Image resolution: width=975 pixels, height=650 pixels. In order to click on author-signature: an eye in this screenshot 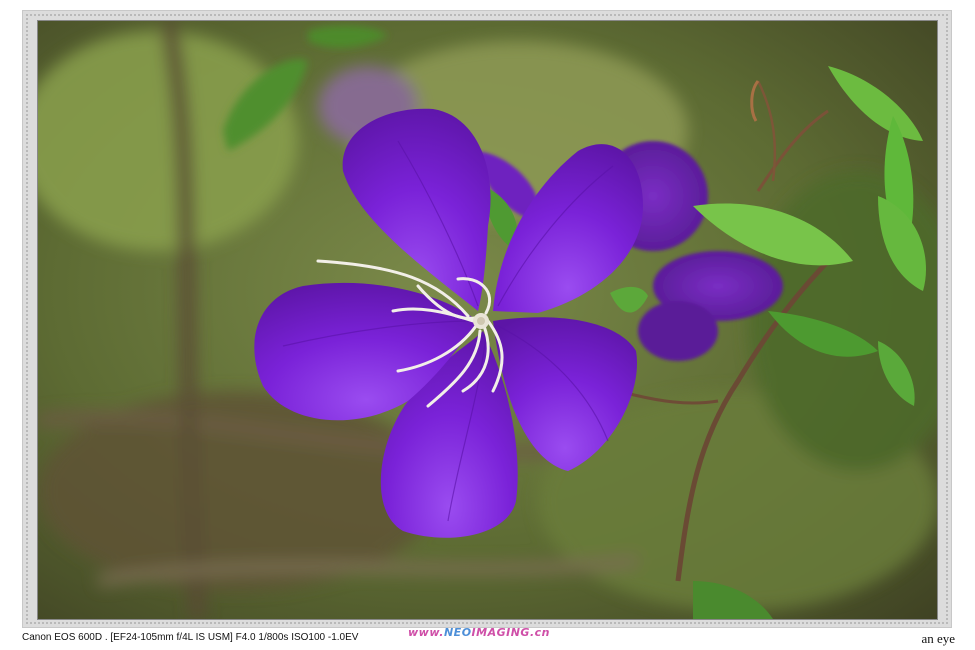, I will do `click(938, 638)`.